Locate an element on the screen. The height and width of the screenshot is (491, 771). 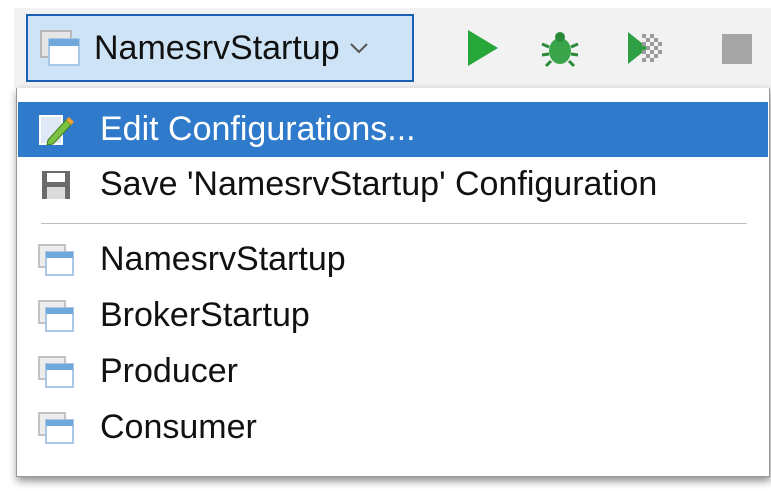
run-icon is located at coordinates (483, 48).